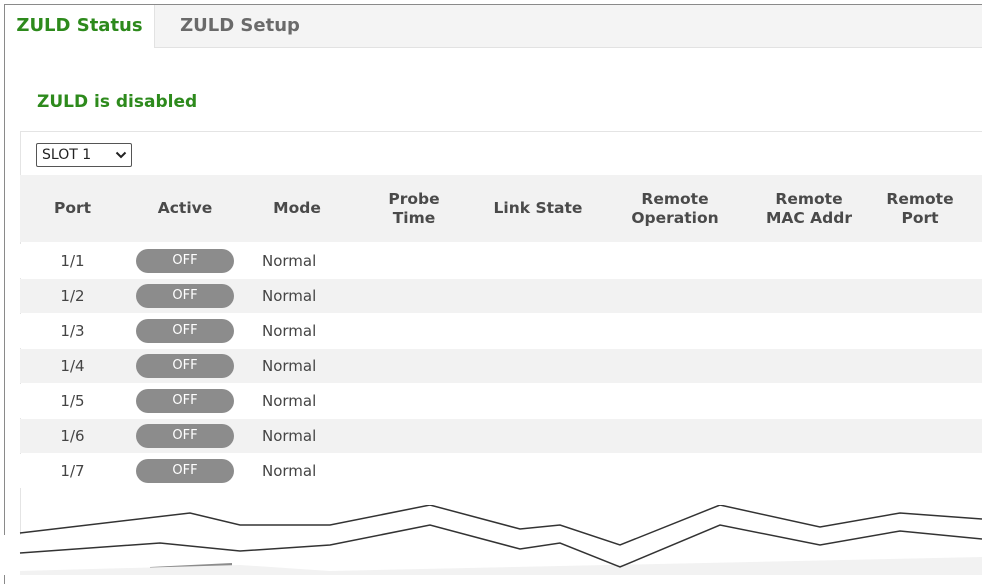 Image resolution: width=982 pixels, height=584 pixels. What do you see at coordinates (117, 102) in the screenshot?
I see `zuld-status-message: ZULD is disabled` at bounding box center [117, 102].